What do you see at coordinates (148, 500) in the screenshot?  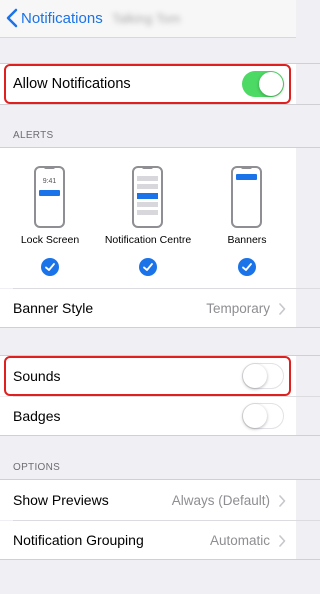 I see `show-previews-row: Show Previews Always (Default)` at bounding box center [148, 500].